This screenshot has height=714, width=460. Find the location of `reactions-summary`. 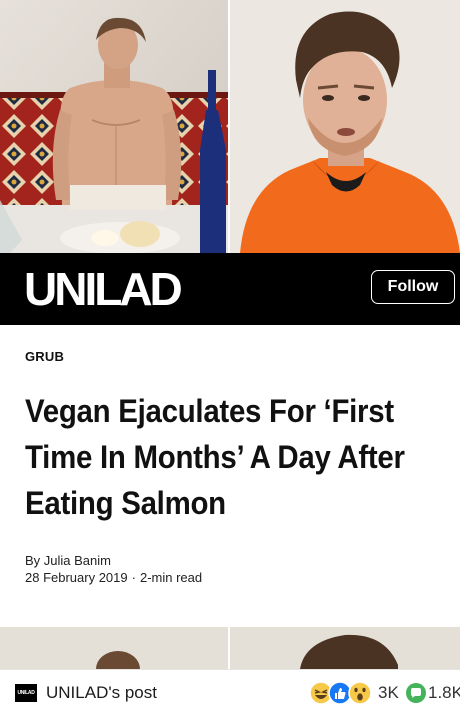

reactions-summary is located at coordinates (342, 693).